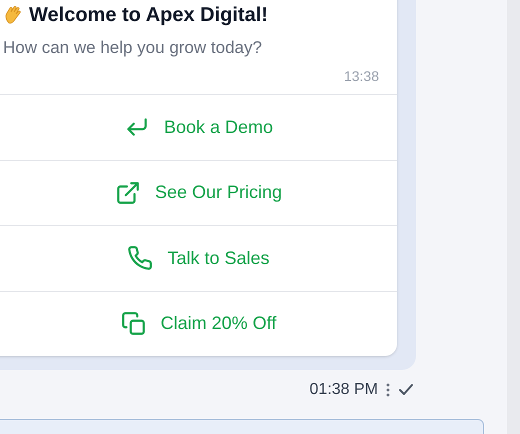 This screenshot has width=520, height=434. What do you see at coordinates (198, 127) in the screenshot?
I see `action-button: Book a Demo` at bounding box center [198, 127].